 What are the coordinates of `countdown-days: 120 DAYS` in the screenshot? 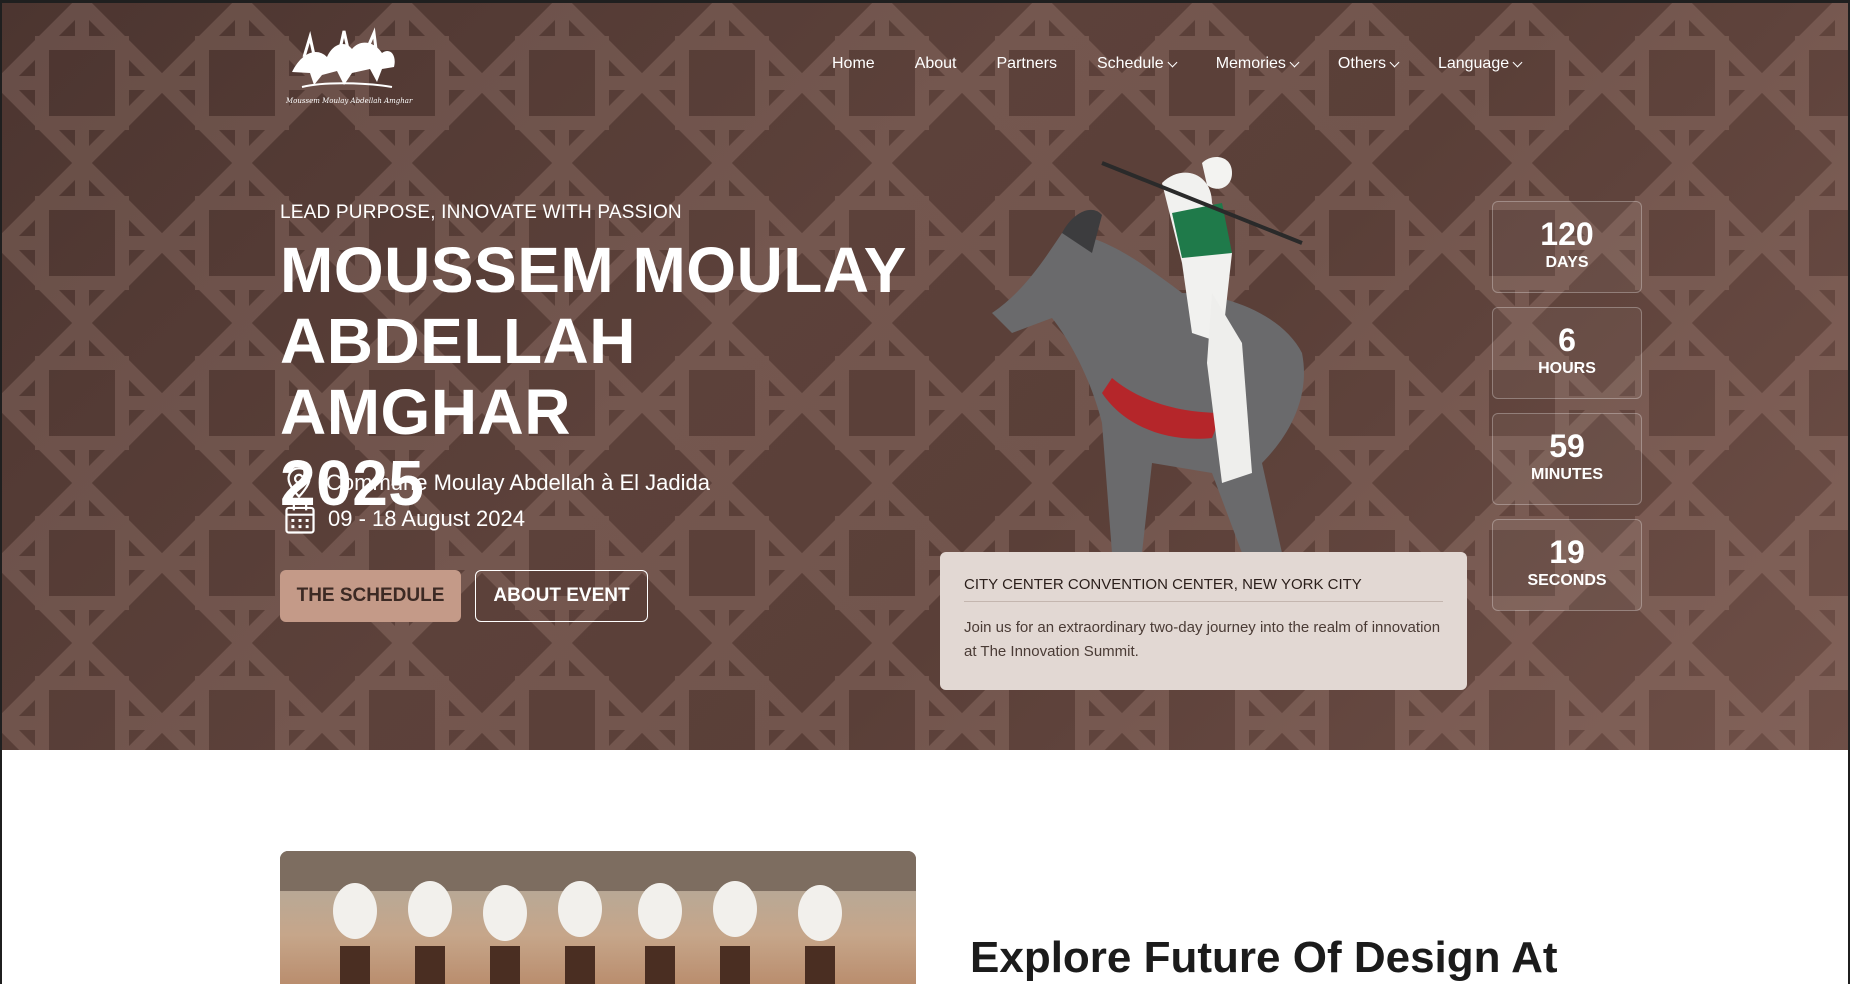 It's located at (1567, 247).